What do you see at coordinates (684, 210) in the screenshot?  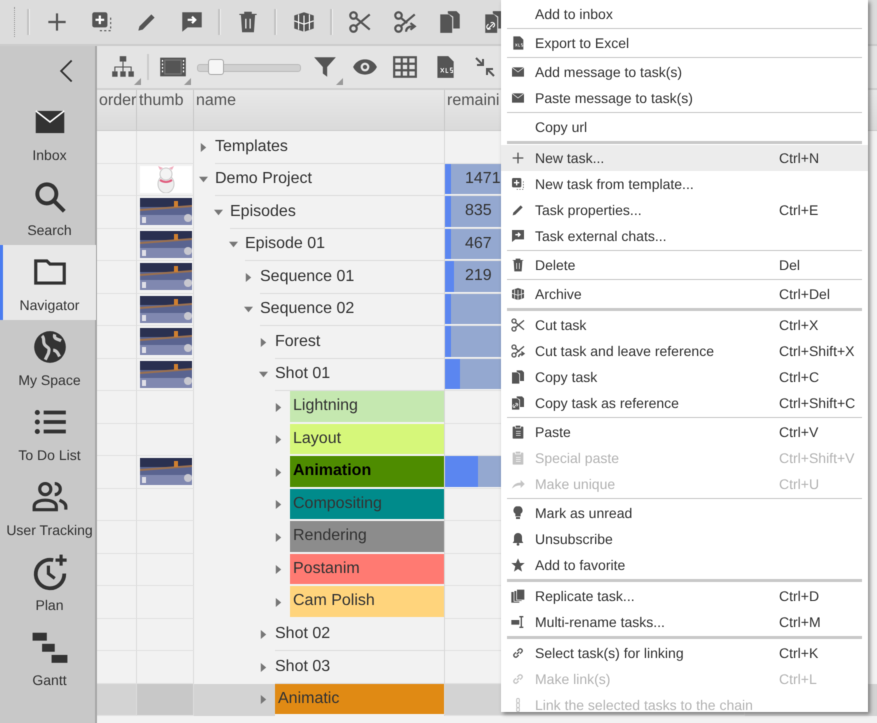 I see `menu-item: Task properties... Ctrl+E` at bounding box center [684, 210].